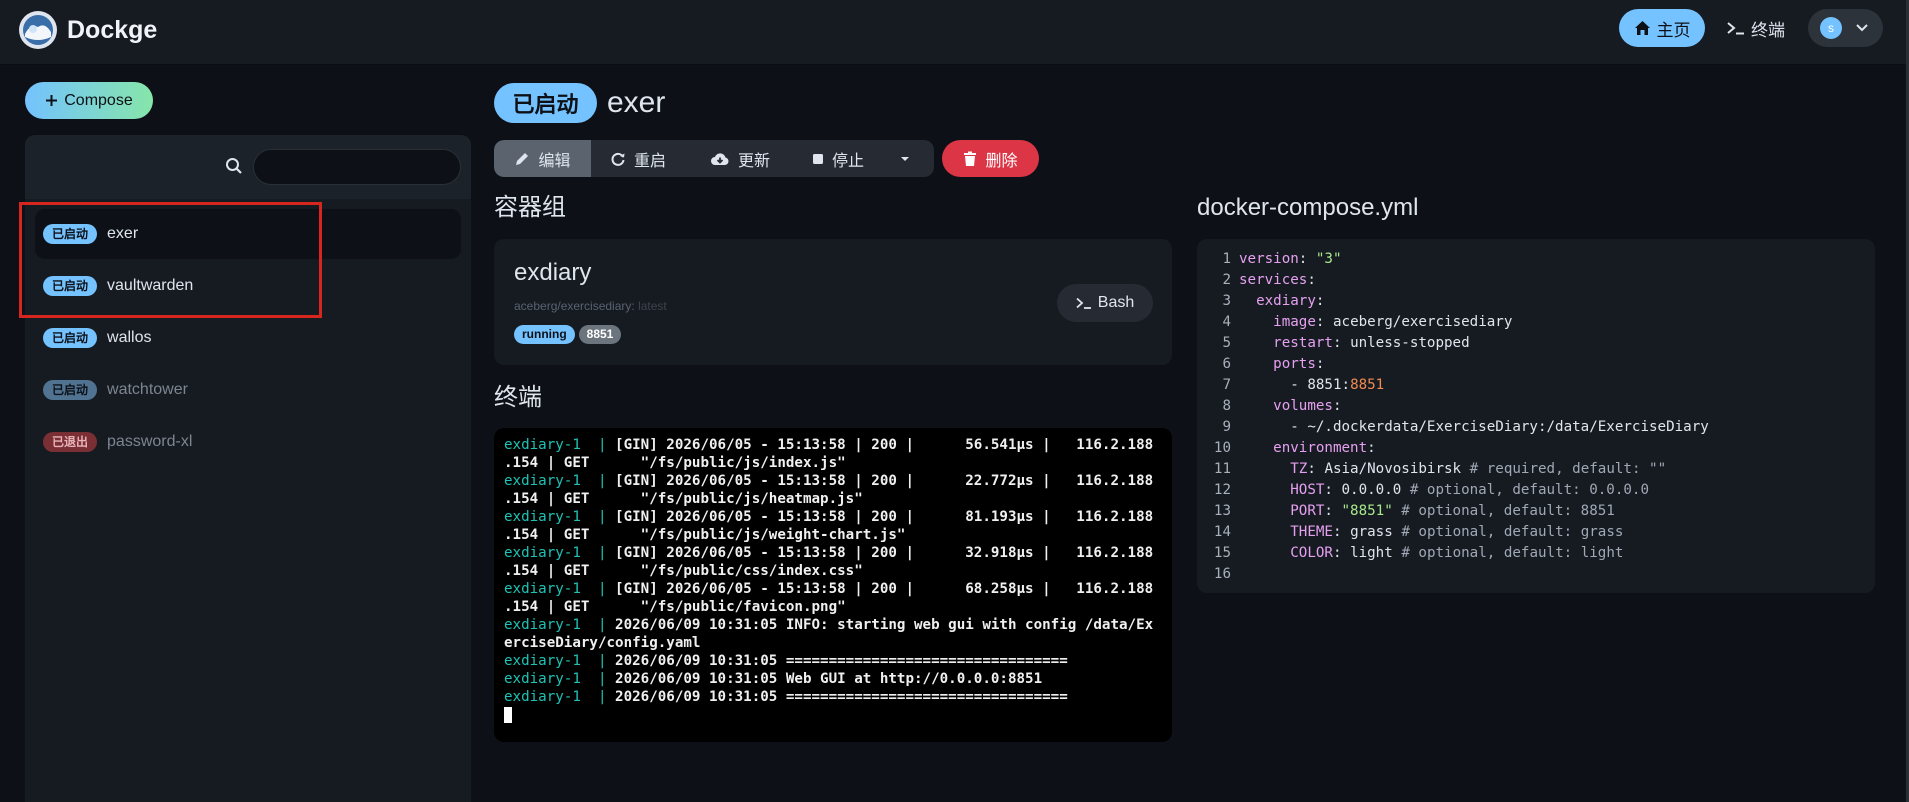  Describe the element at coordinates (112, 30) in the screenshot. I see `brand-name: Dockge` at that location.